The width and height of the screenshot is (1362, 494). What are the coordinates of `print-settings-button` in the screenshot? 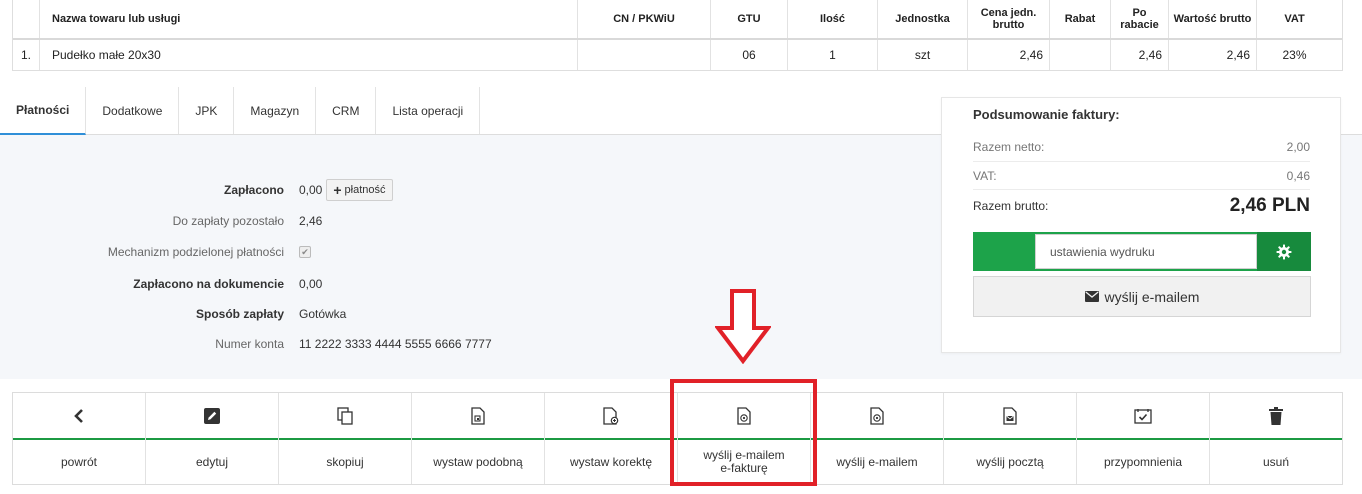 It's located at (1284, 251).